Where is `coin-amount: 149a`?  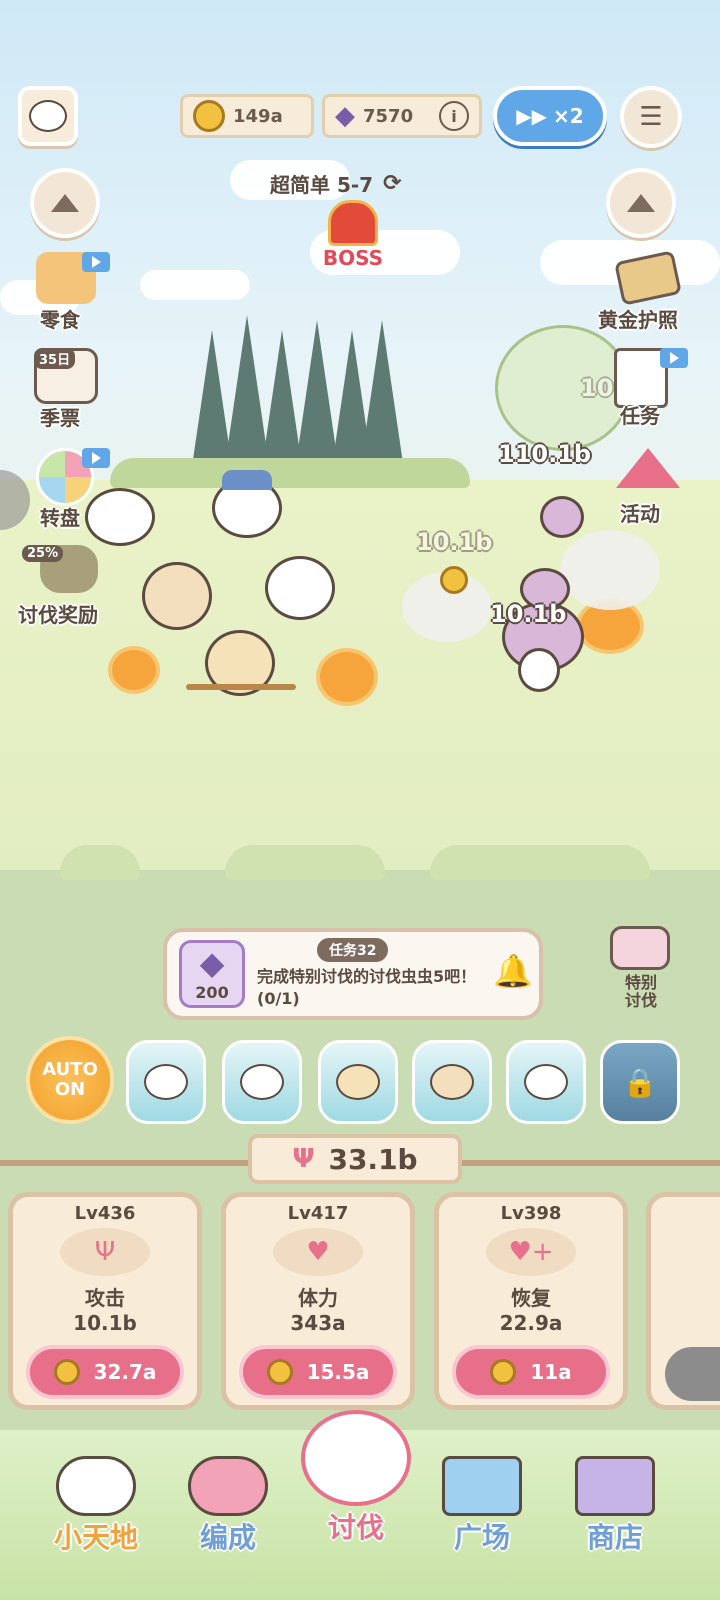
coin-amount: 149a is located at coordinates (258, 116).